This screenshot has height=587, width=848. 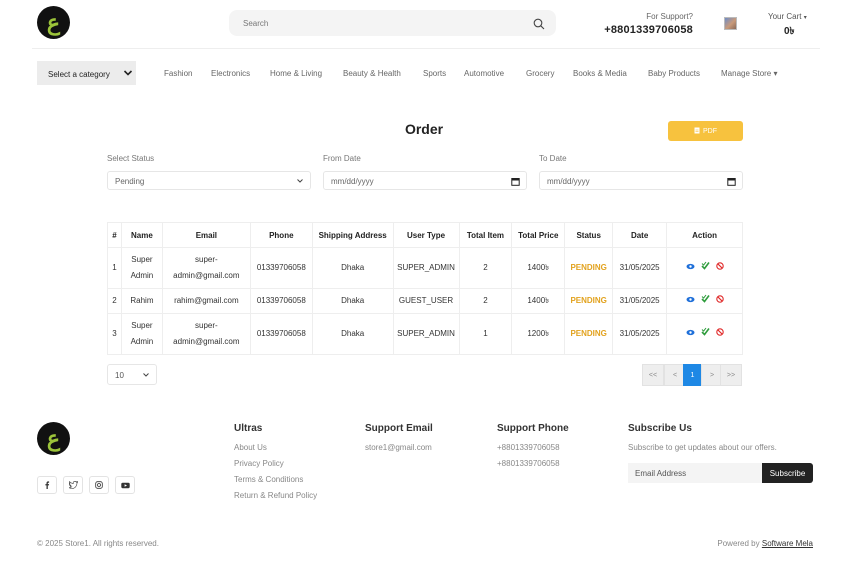 I want to click on footer-link-about: About Us, so click(x=250, y=447).